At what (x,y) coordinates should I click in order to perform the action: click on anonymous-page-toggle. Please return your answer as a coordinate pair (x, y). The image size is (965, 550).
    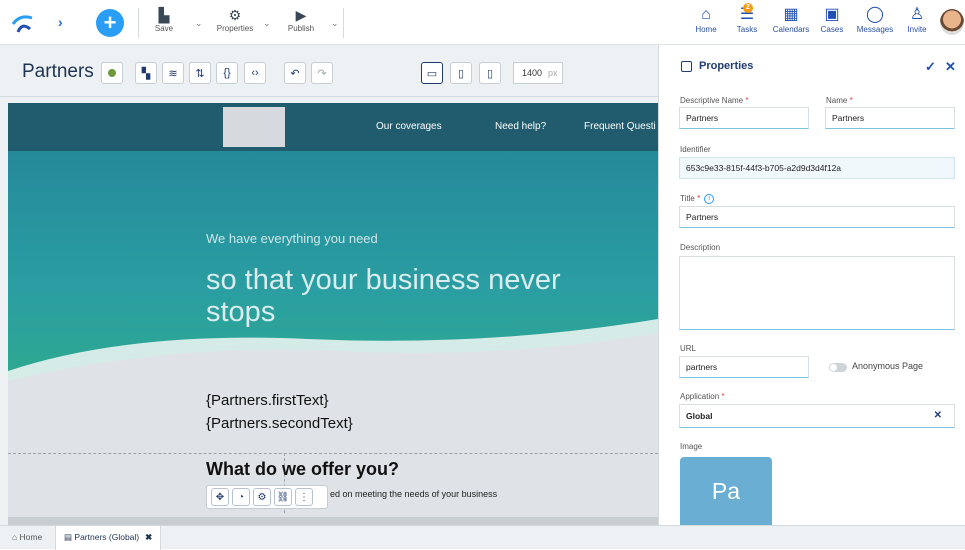
    Looking at the image, I should click on (838, 367).